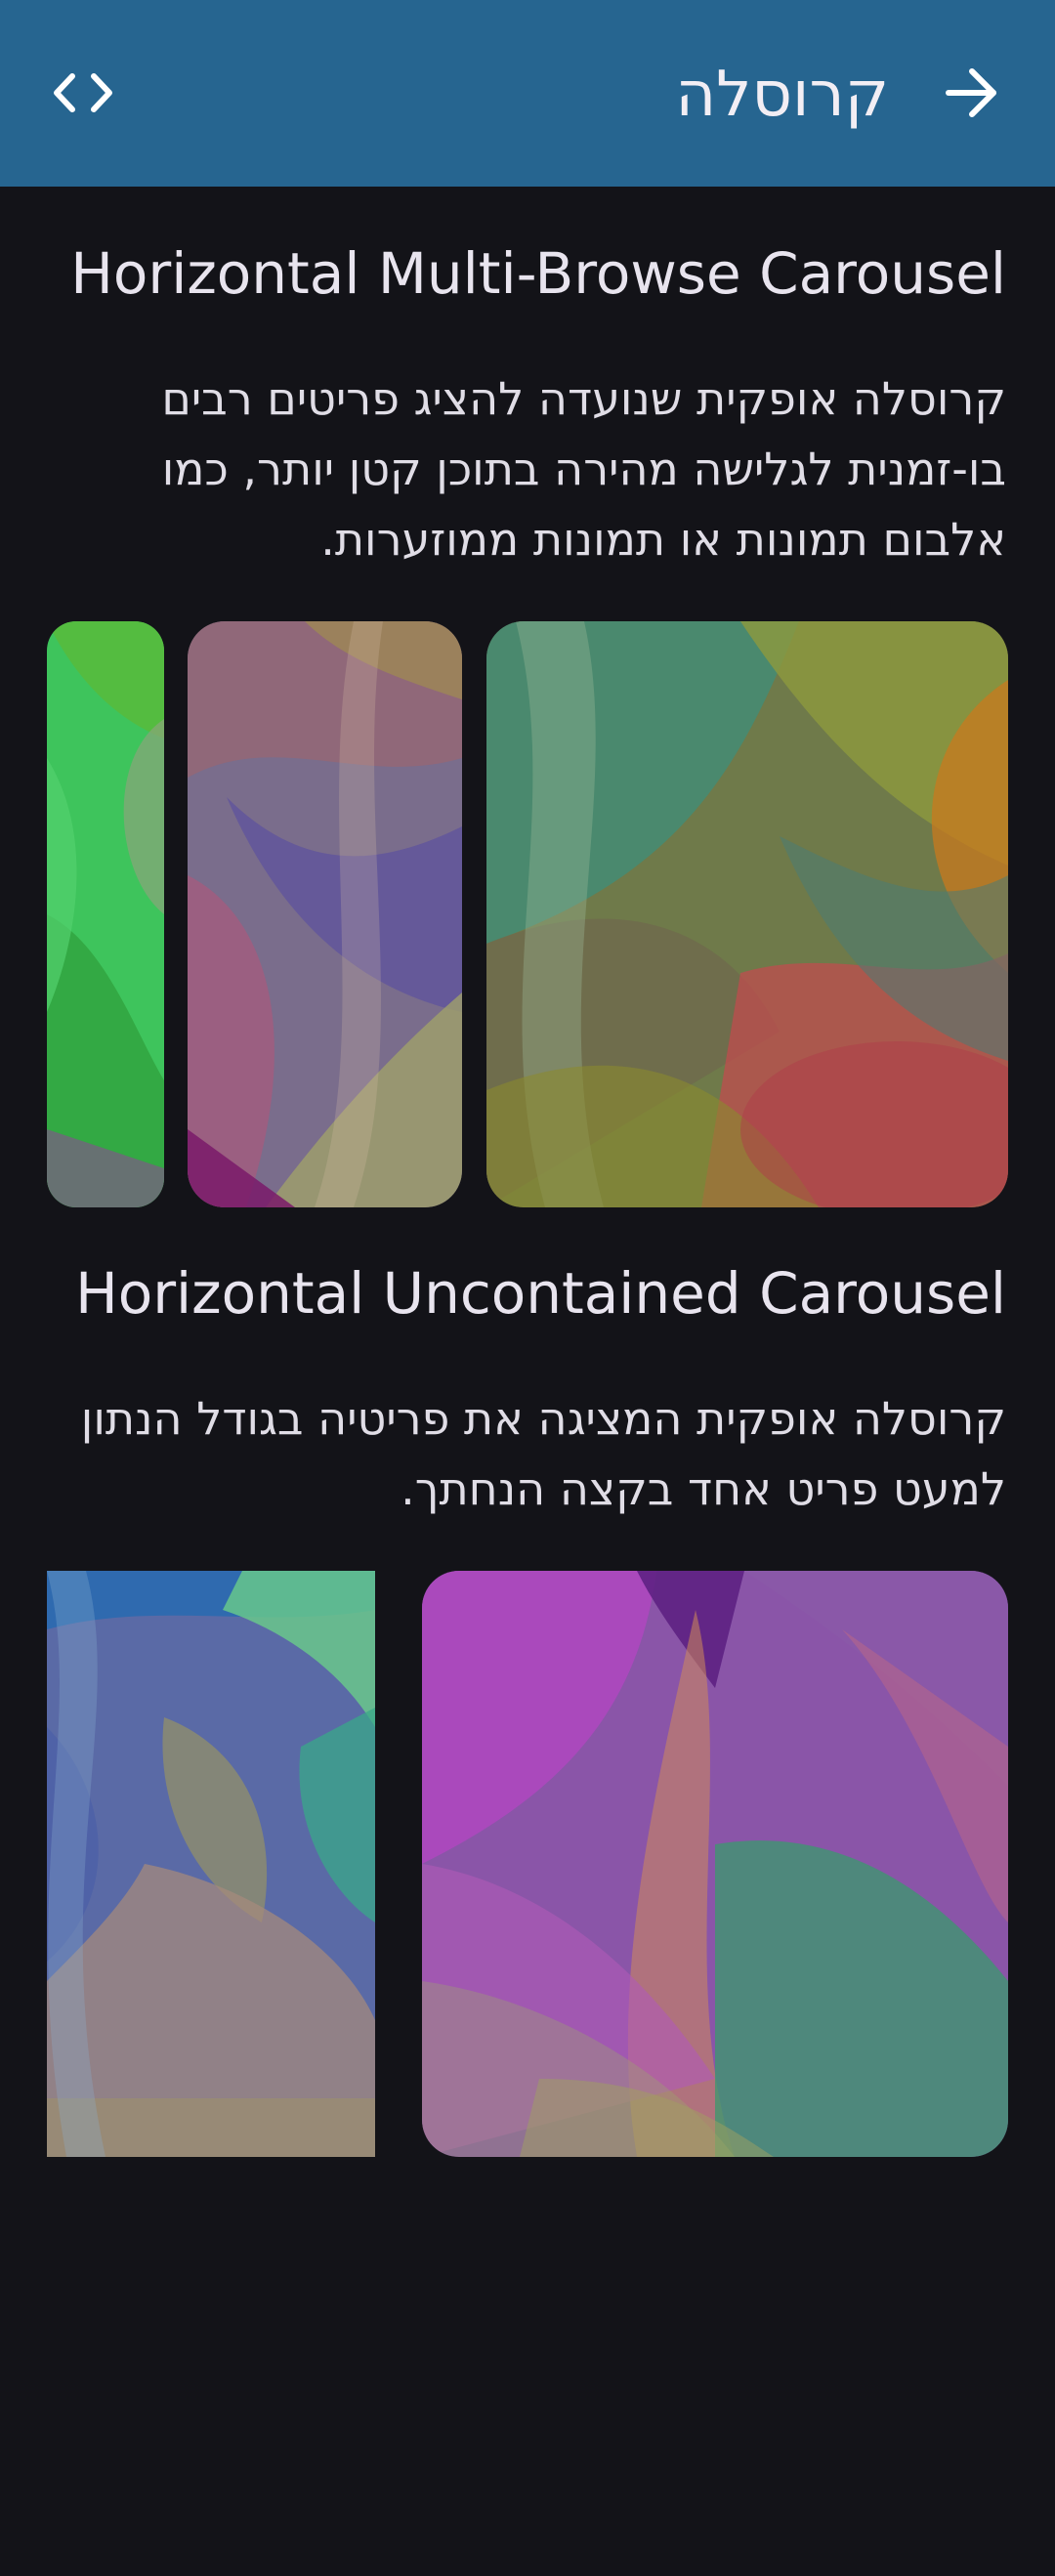 The height and width of the screenshot is (2576, 1055). What do you see at coordinates (540, 1293) in the screenshot?
I see `uncontained-carousel-title: Horizontal Uncontained Carousel` at bounding box center [540, 1293].